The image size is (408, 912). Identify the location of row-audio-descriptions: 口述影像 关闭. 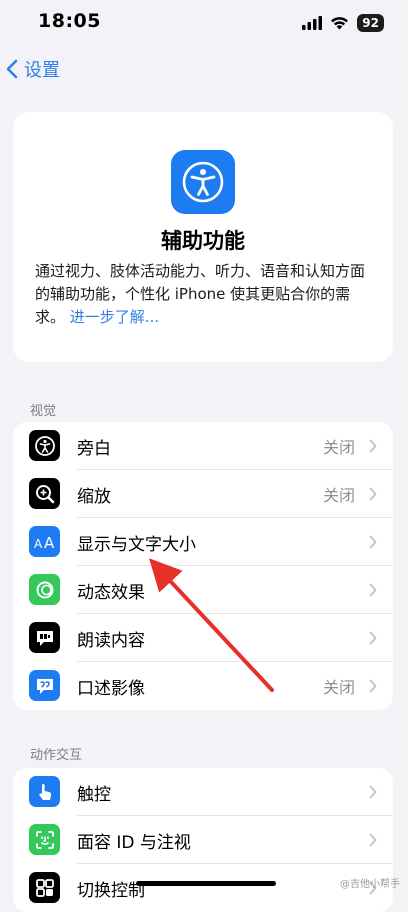
(203, 686).